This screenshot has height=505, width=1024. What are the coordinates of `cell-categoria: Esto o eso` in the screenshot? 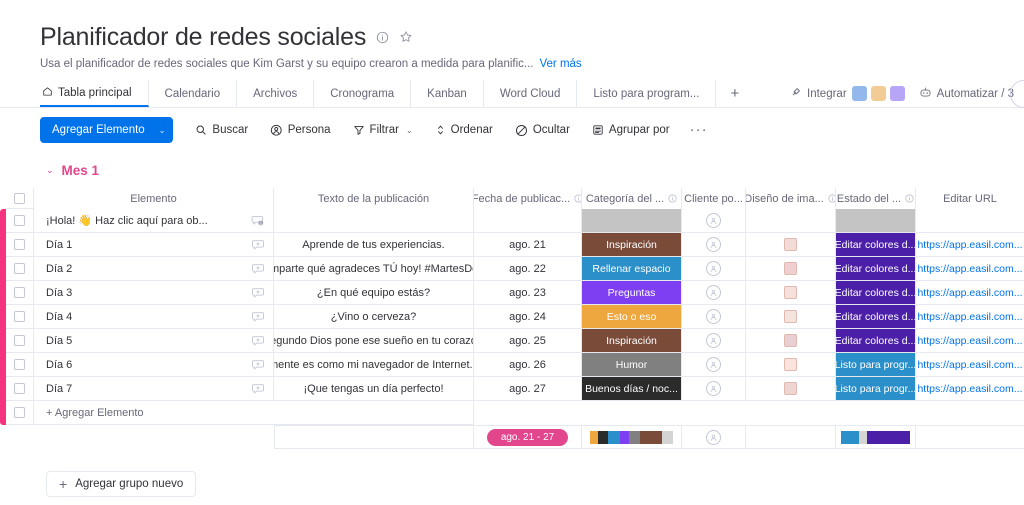 It's located at (632, 317).